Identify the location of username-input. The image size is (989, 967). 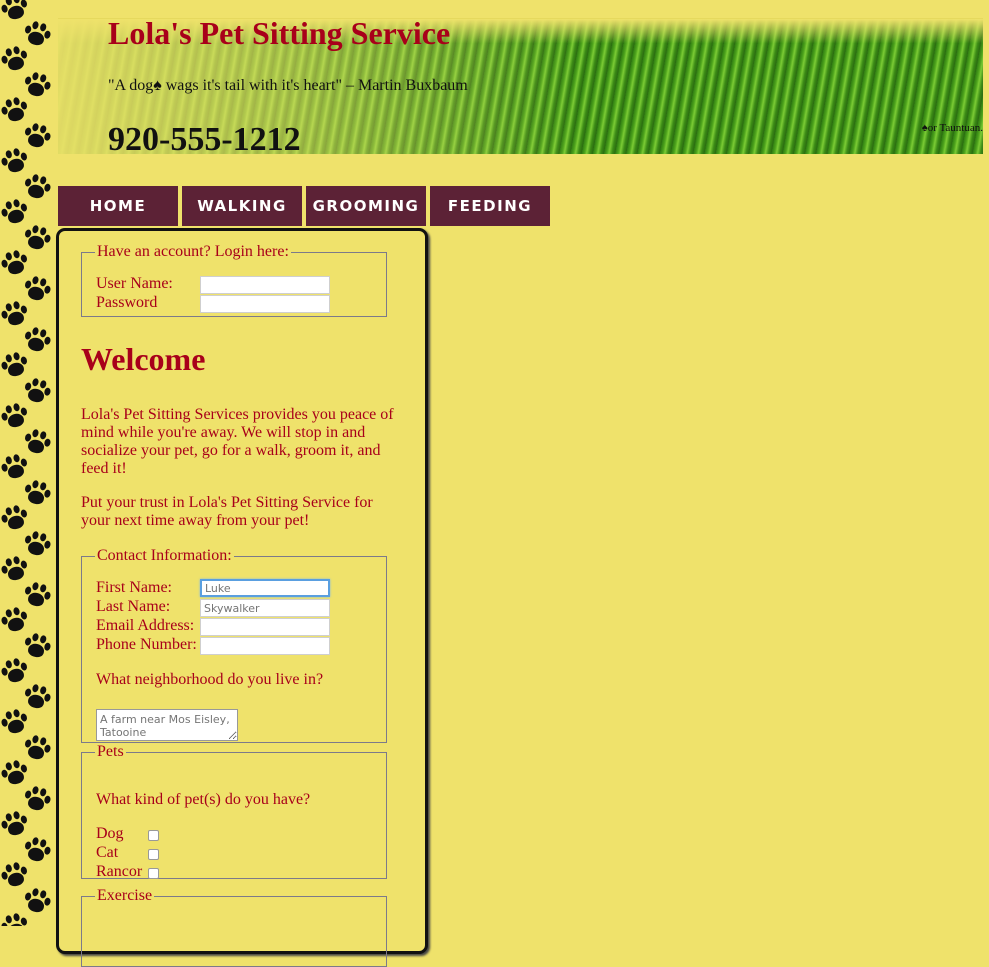
(265, 285).